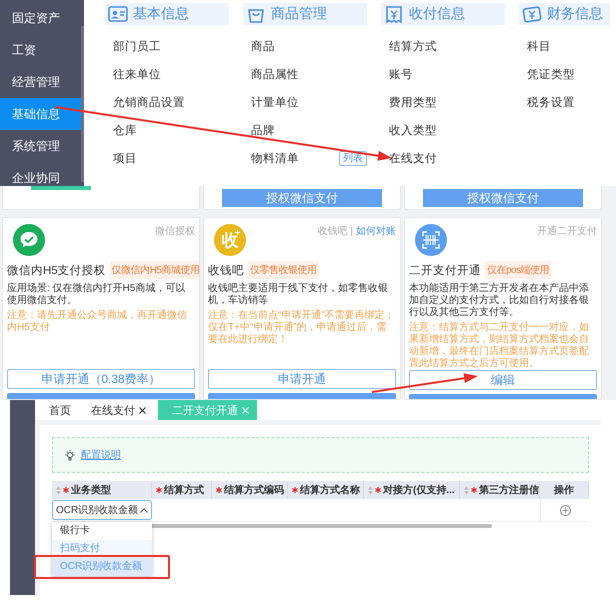  Describe the element at coordinates (275, 74) in the screenshot. I see `menu-link: 商品属性` at that location.